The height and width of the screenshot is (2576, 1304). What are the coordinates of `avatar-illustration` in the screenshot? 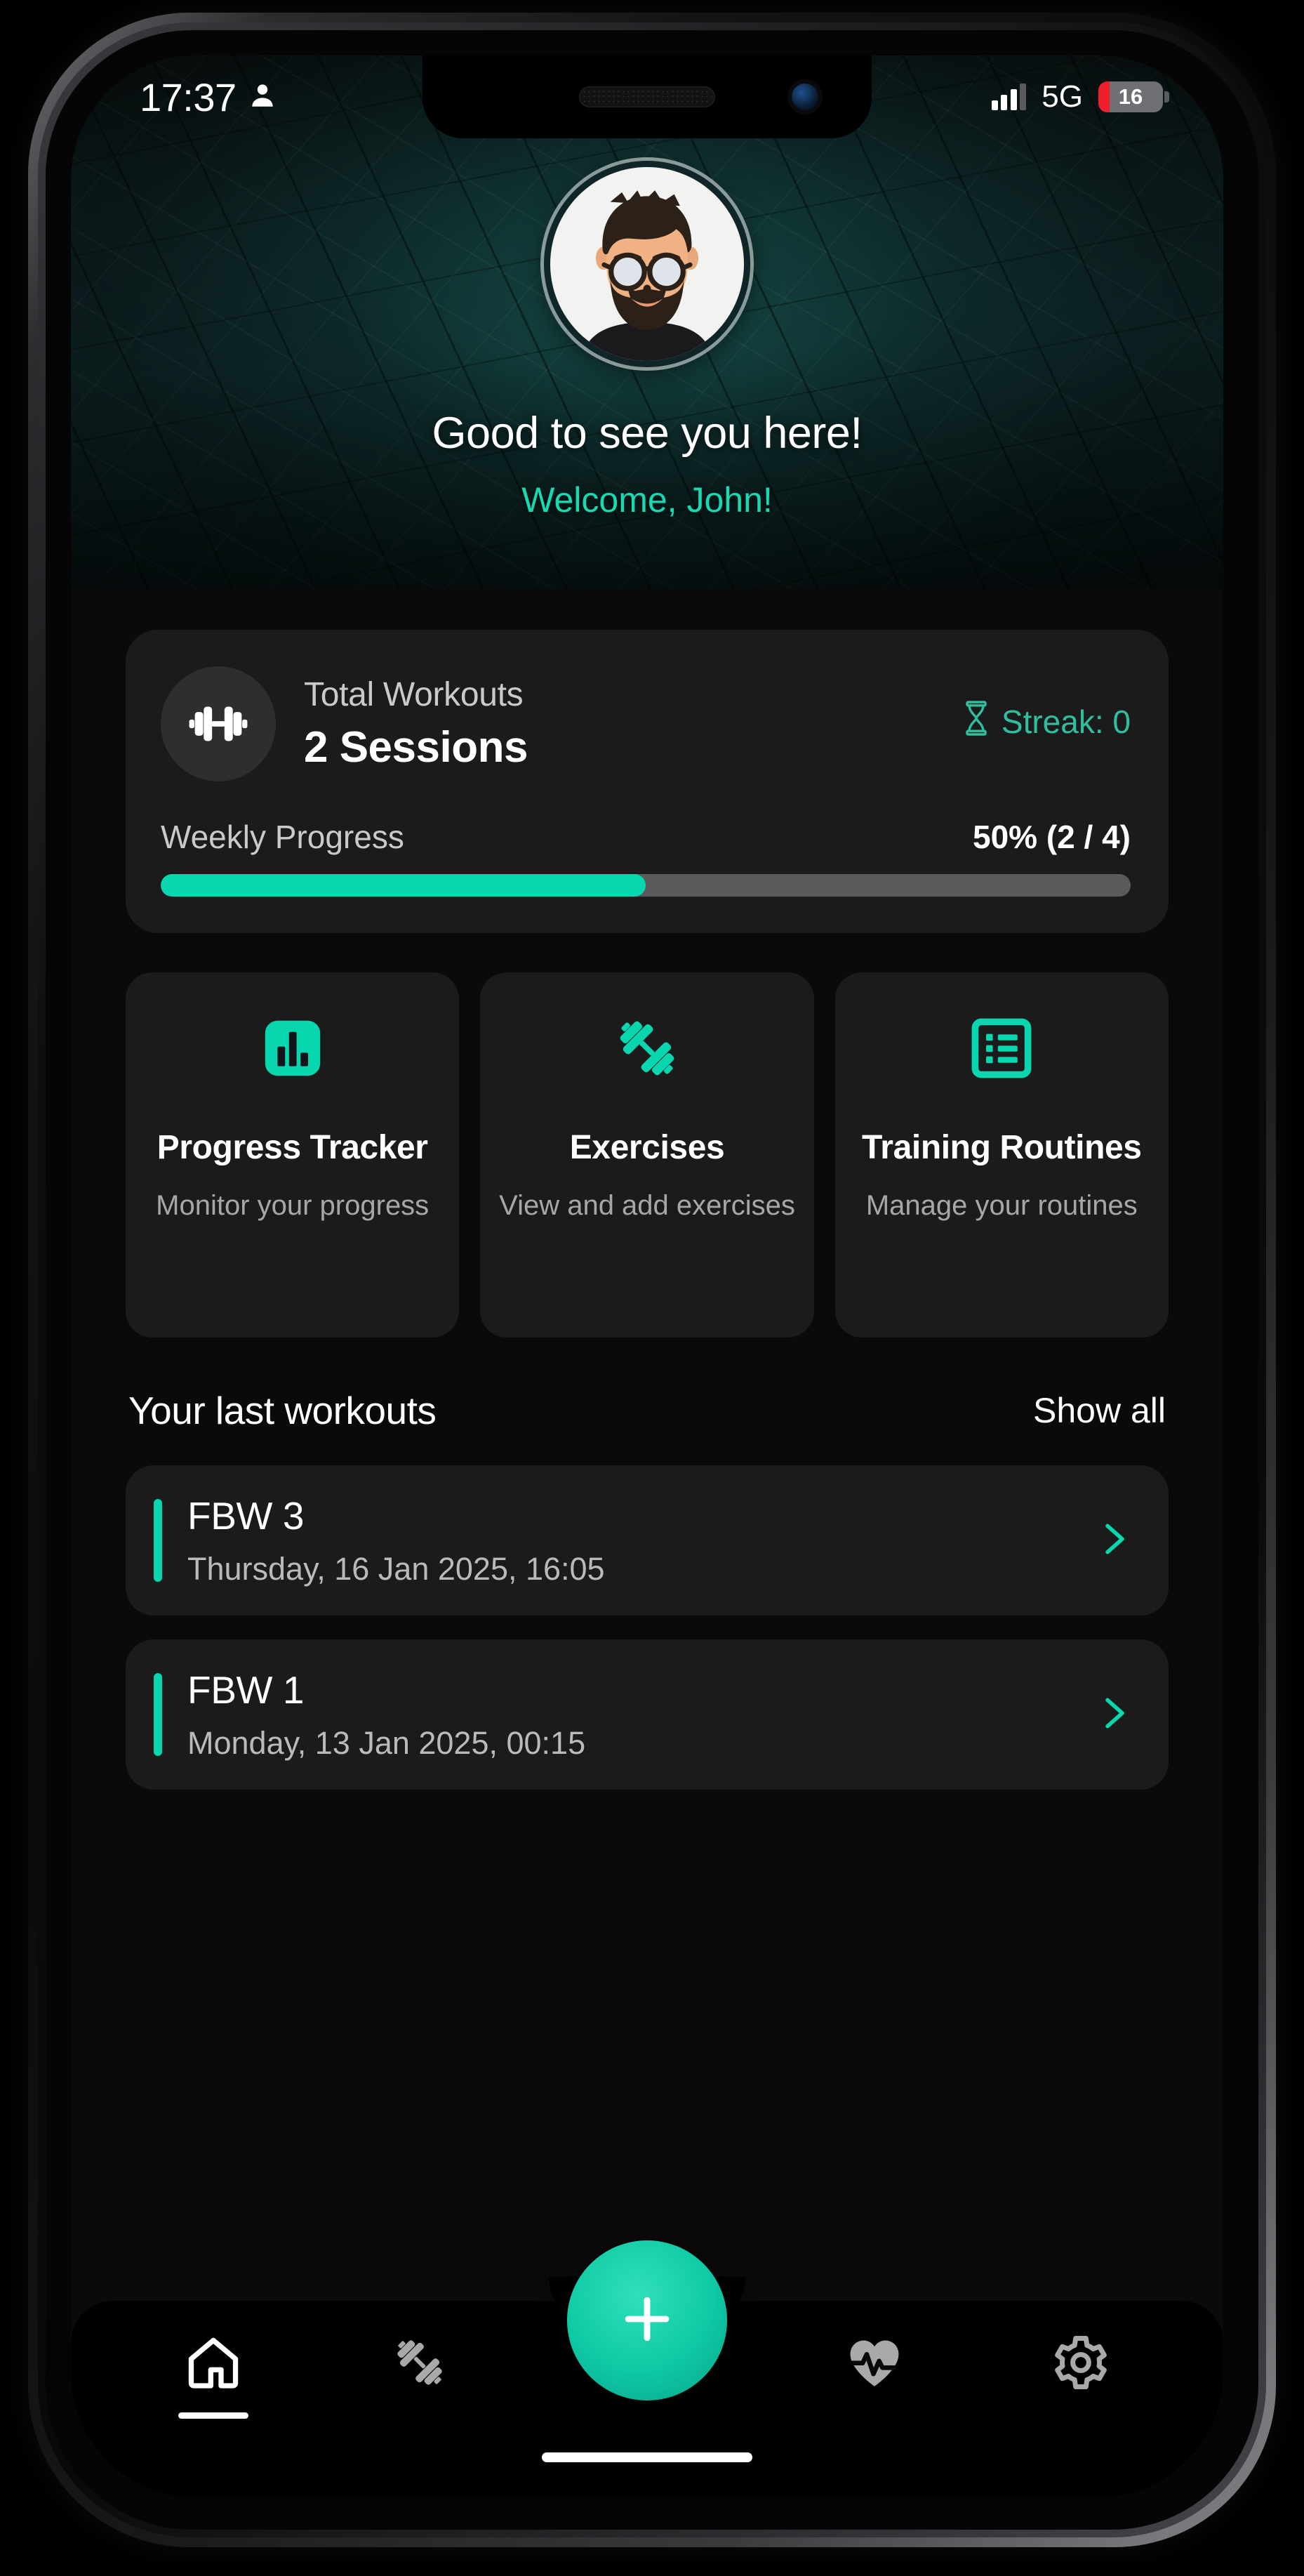 It's located at (647, 275).